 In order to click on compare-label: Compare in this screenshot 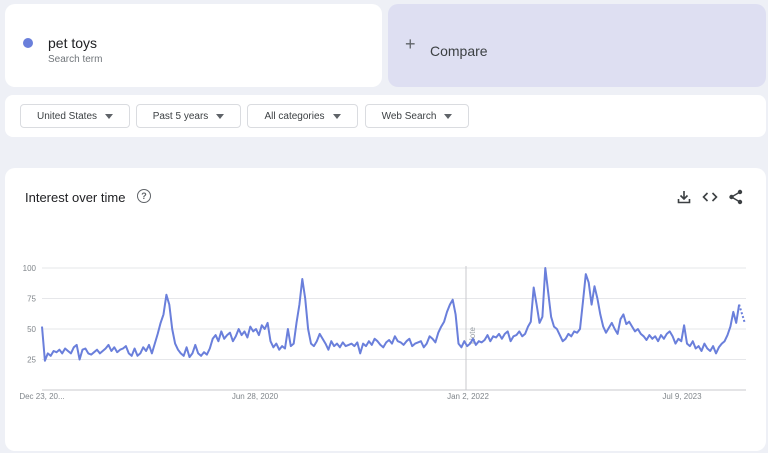, I will do `click(459, 51)`.